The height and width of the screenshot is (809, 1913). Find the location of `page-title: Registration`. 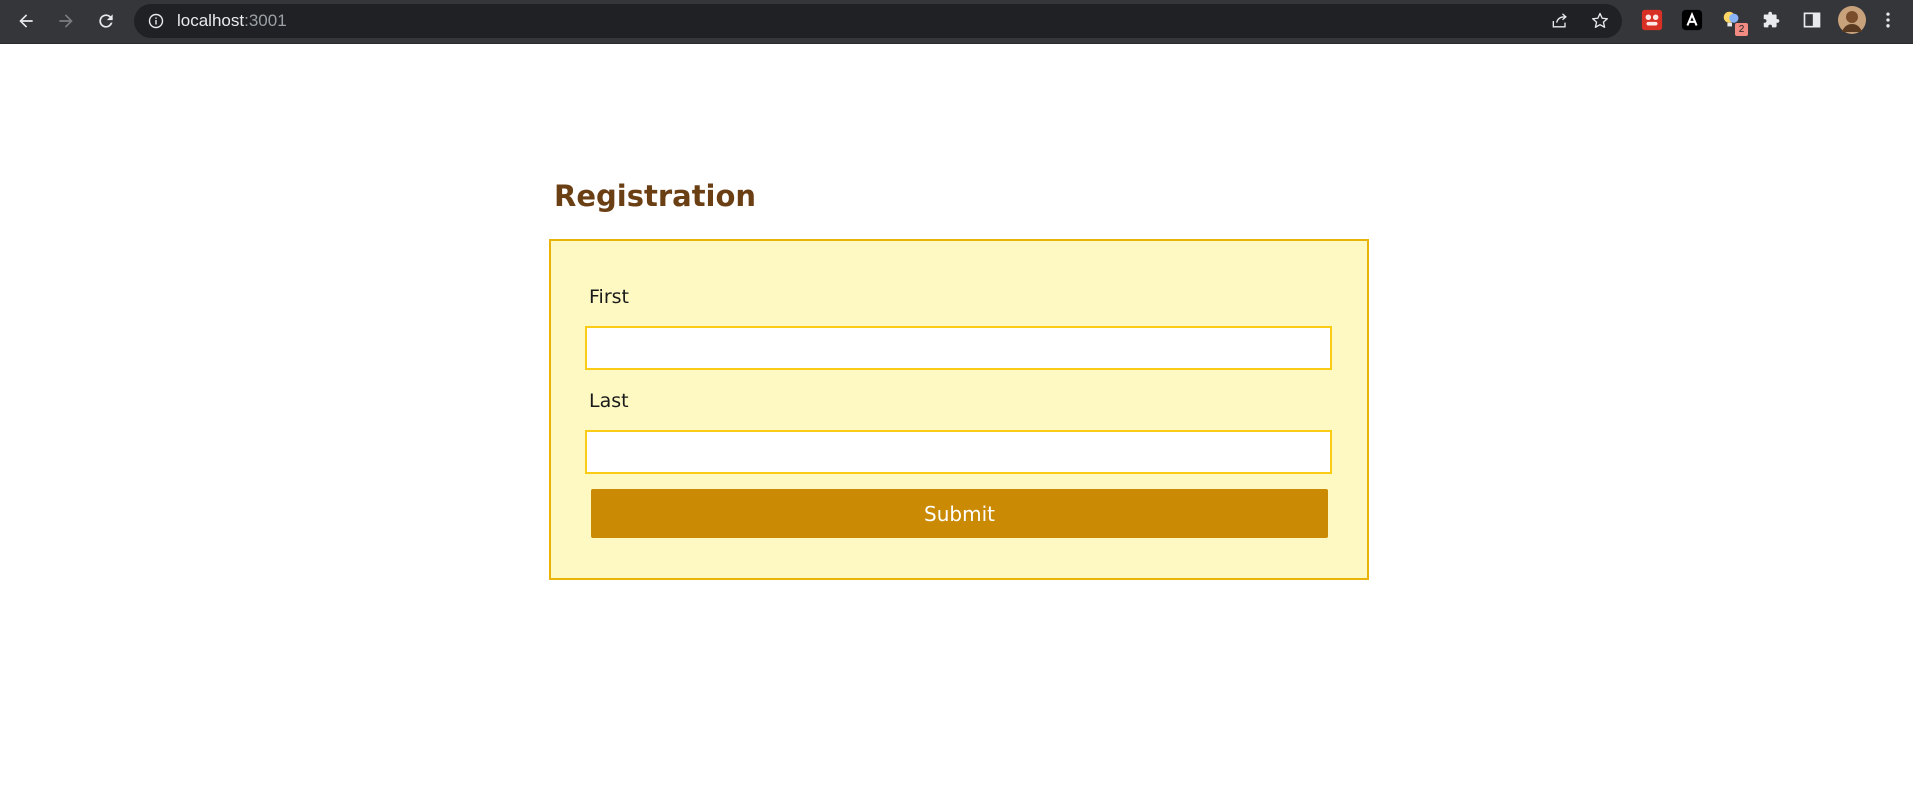

page-title: Registration is located at coordinates (655, 196).